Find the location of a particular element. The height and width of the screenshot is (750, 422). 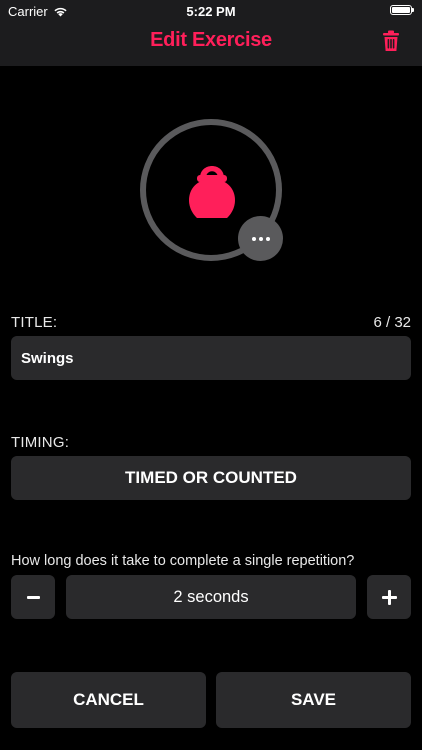

more-options-button is located at coordinates (260, 238).